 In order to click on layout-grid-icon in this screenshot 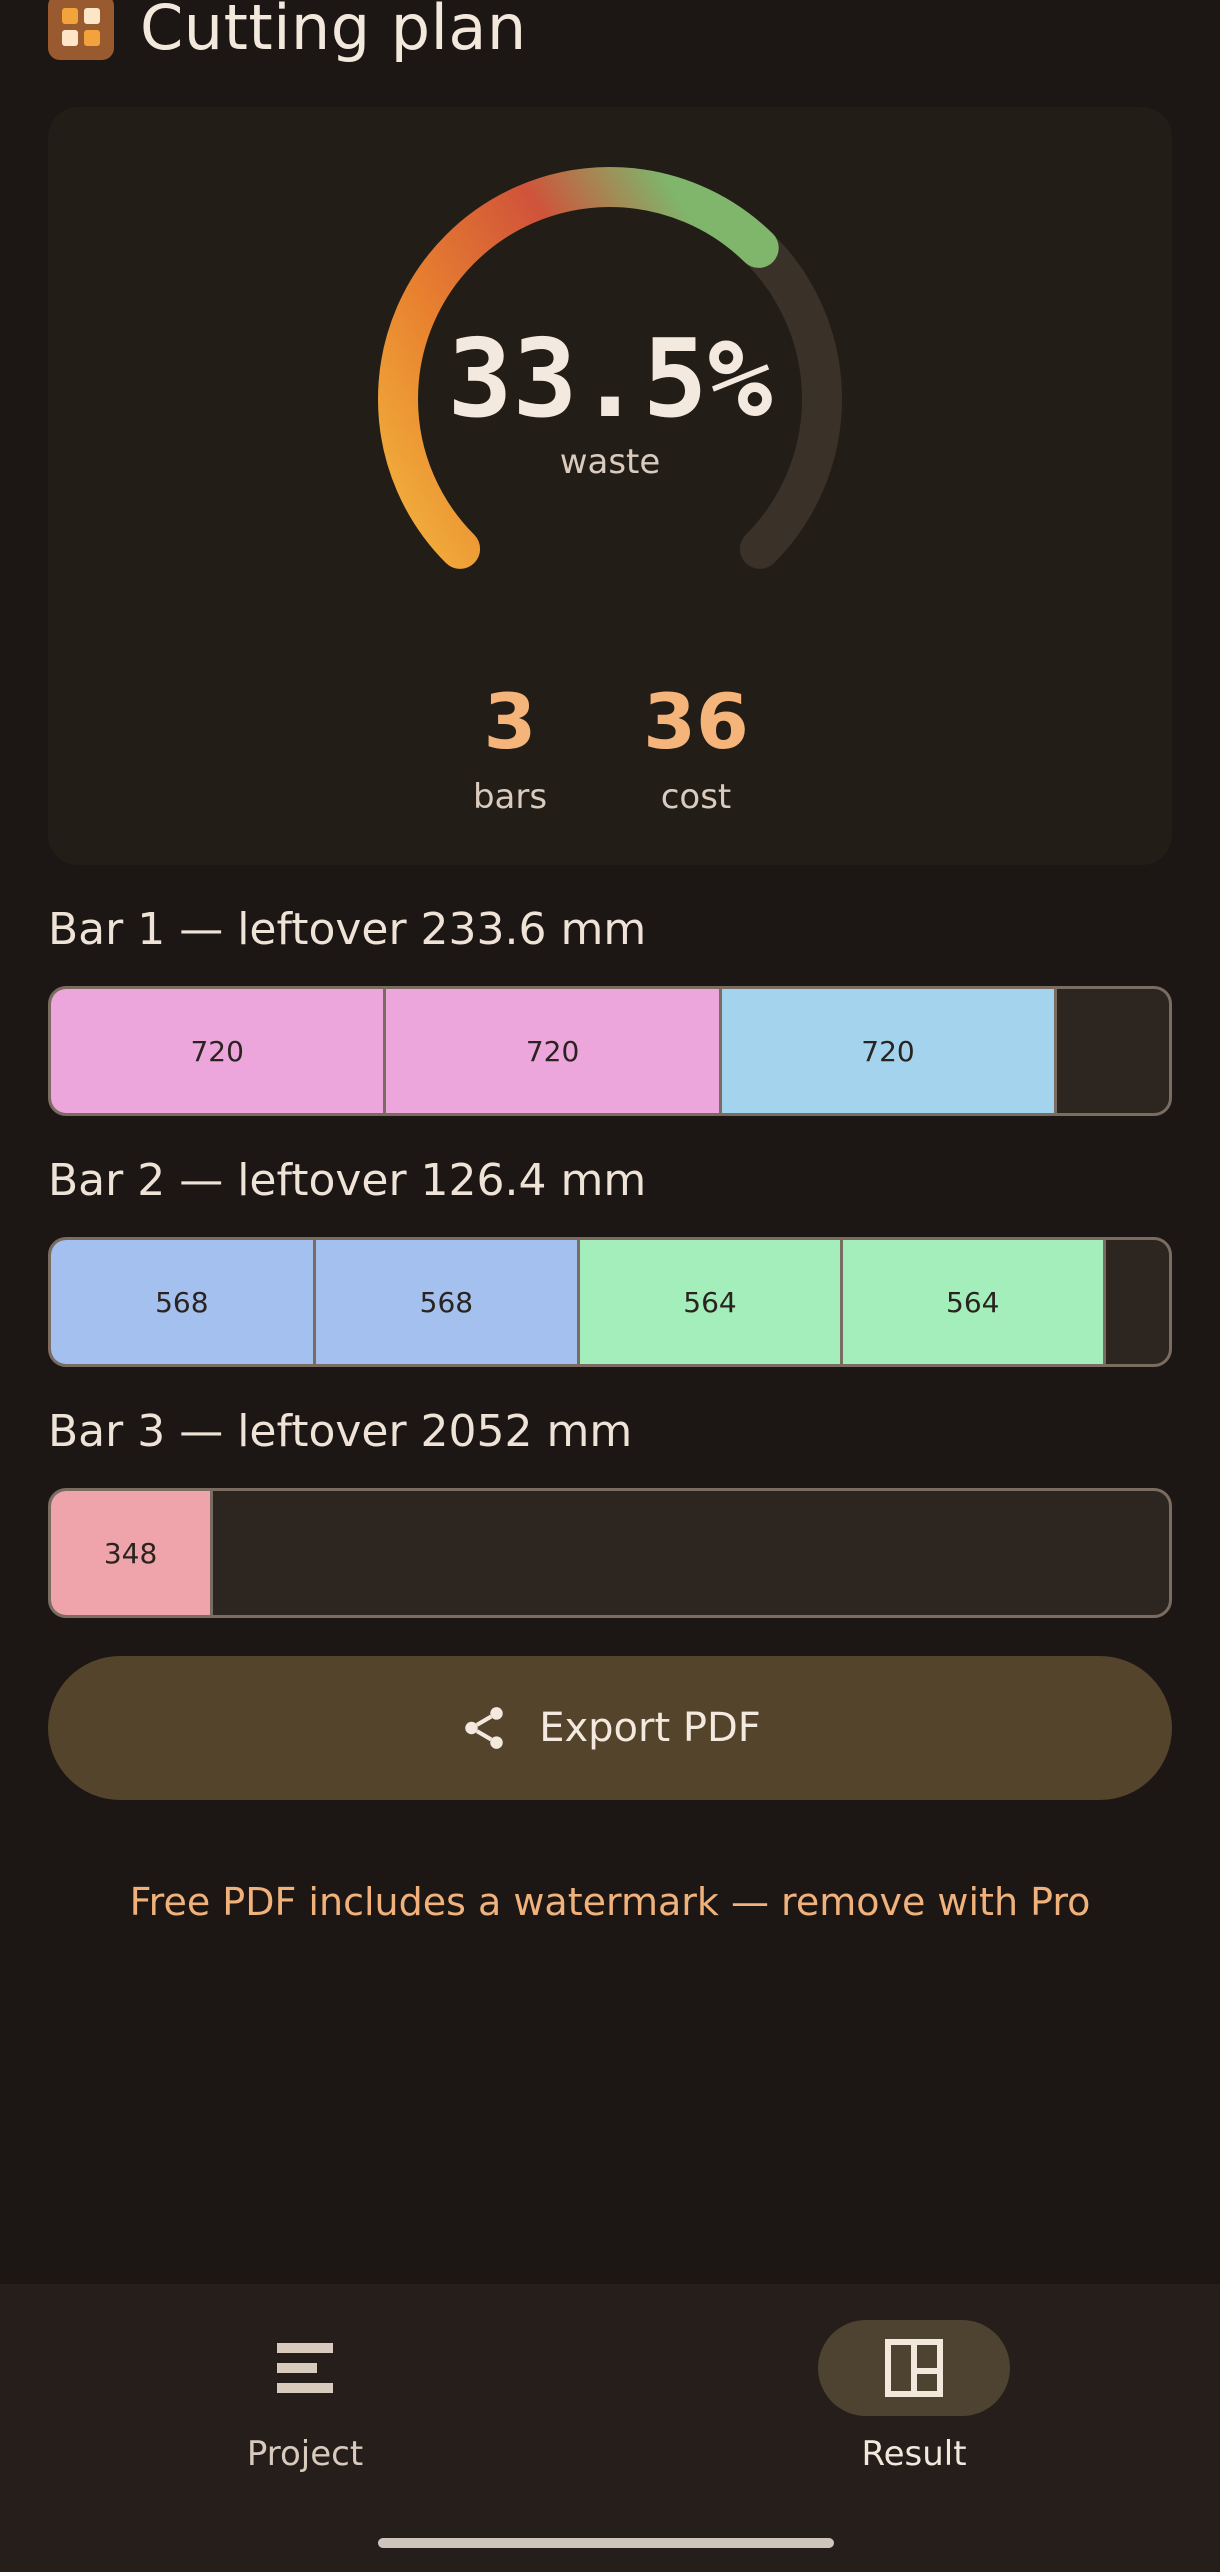, I will do `click(914, 2368)`.